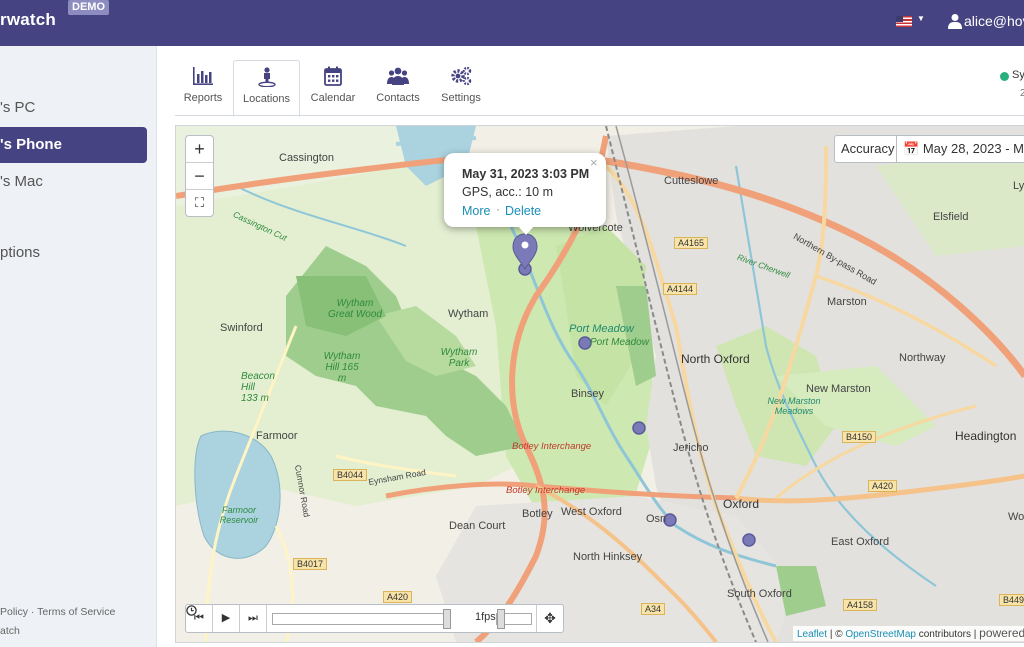 This screenshot has height=647, width=1024. What do you see at coordinates (691, 181) in the screenshot?
I see `map-label: Cutteslowe` at bounding box center [691, 181].